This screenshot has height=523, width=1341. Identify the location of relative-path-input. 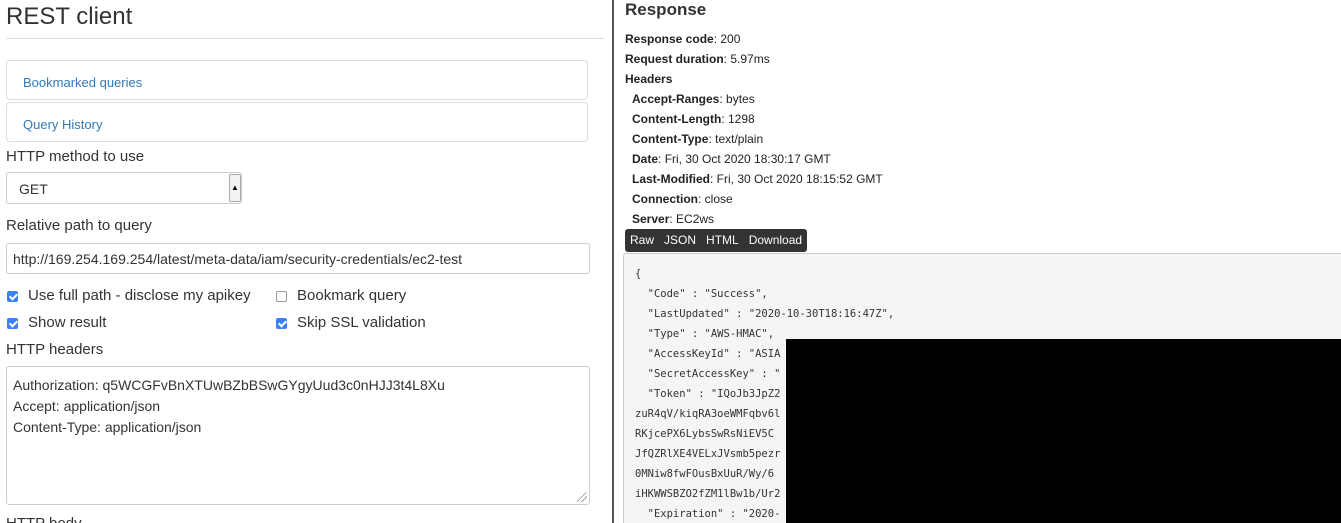
(298, 258).